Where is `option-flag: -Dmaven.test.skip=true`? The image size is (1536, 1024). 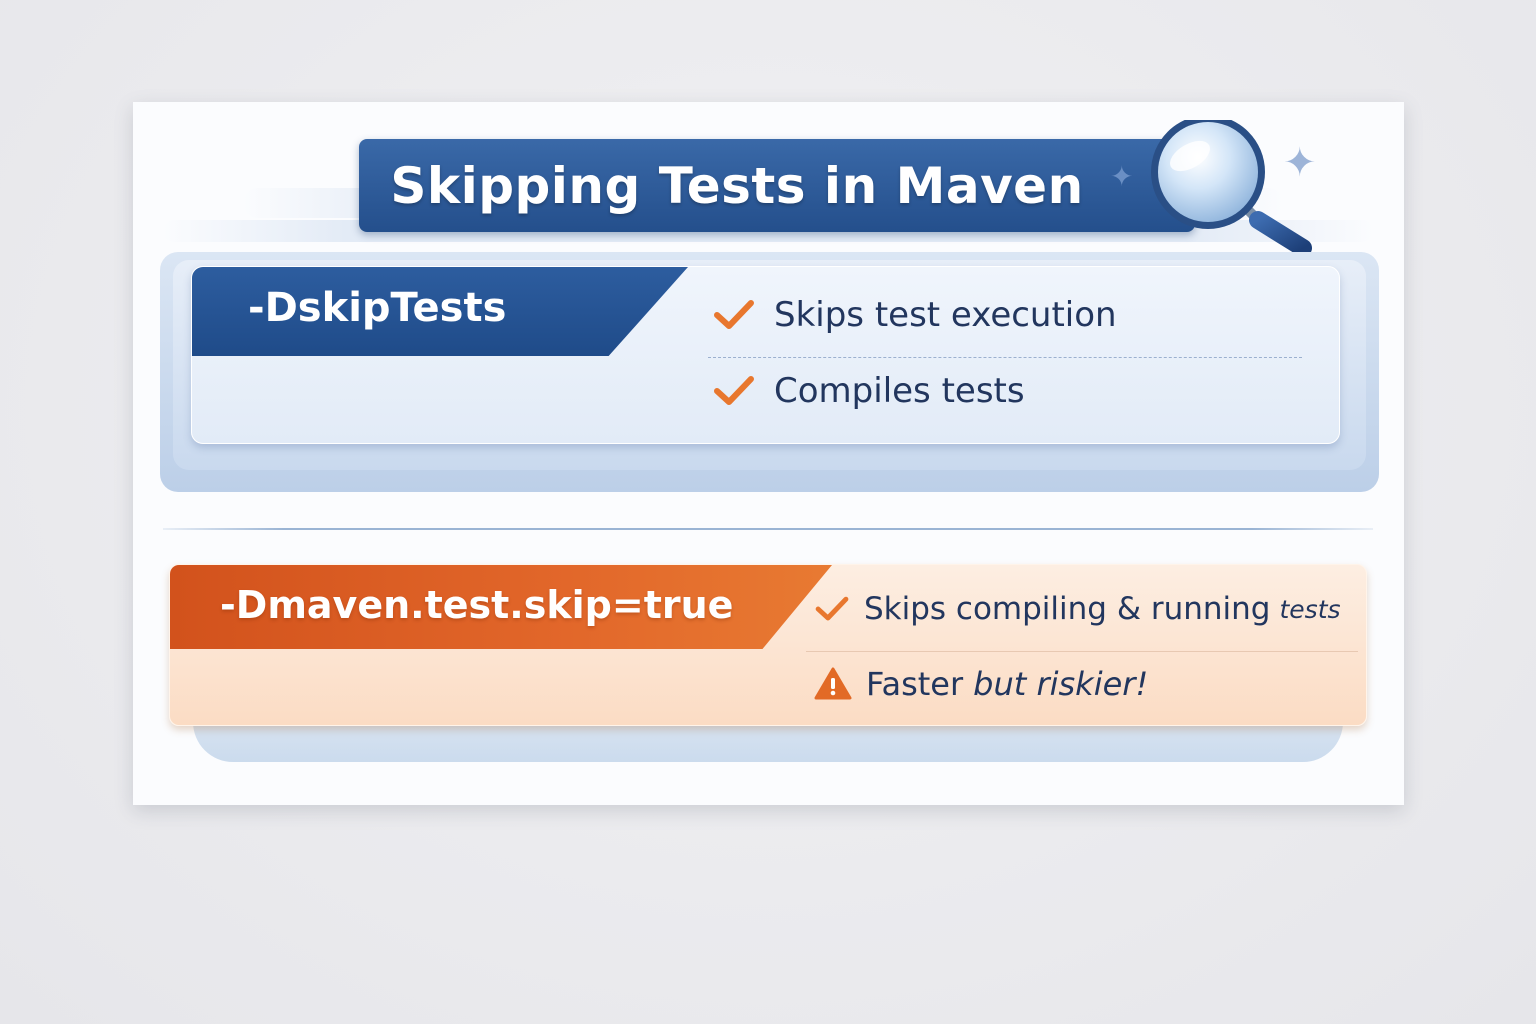 option-flag: -Dmaven.test.skip=true is located at coordinates (477, 605).